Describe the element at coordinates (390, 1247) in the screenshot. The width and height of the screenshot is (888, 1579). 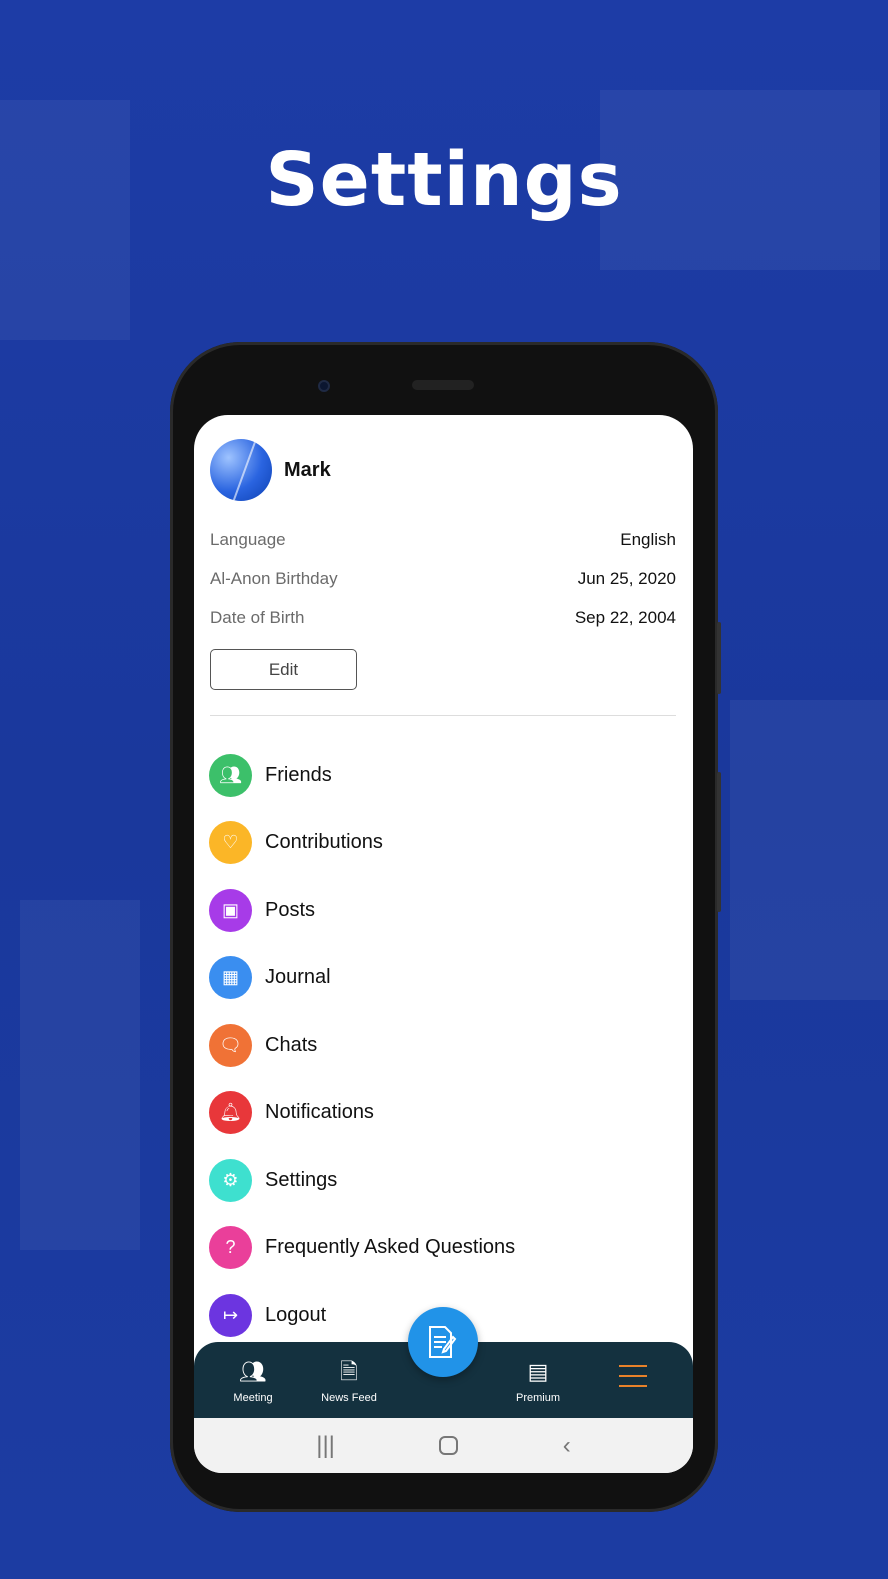
I see `menu-item-label: Frequently Asked Questions` at that location.